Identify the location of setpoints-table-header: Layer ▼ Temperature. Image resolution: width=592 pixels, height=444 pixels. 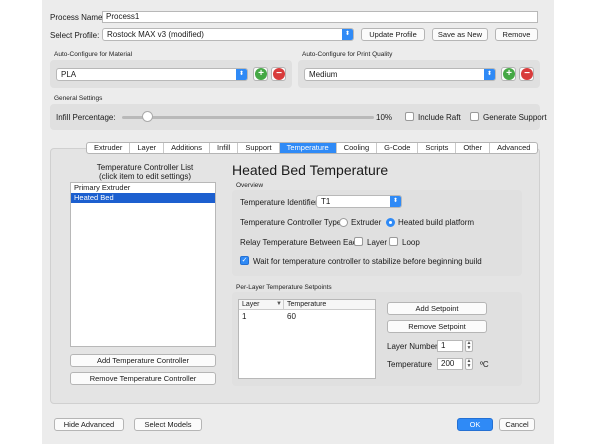
(307, 305).